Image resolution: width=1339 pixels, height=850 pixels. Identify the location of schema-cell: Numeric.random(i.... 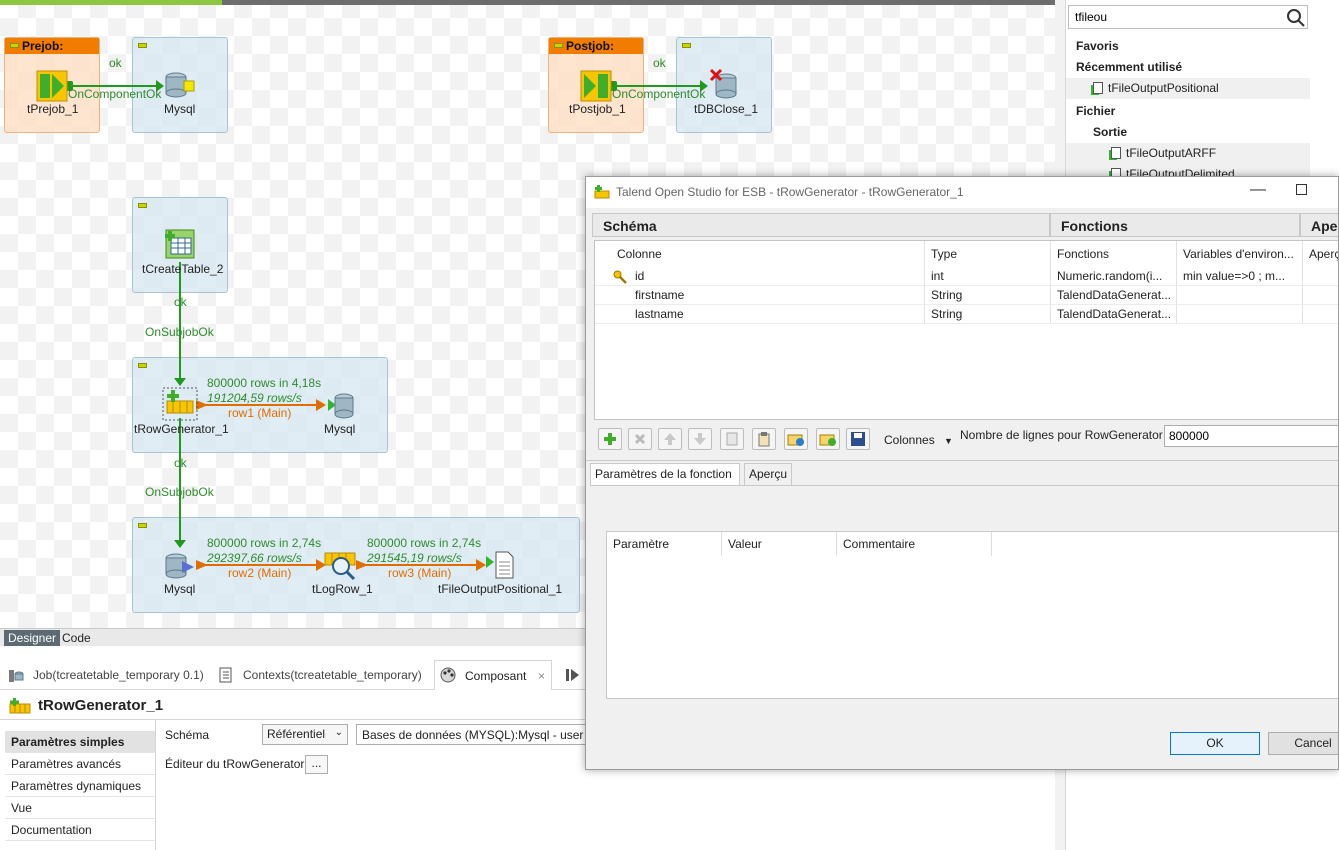
(1114, 276).